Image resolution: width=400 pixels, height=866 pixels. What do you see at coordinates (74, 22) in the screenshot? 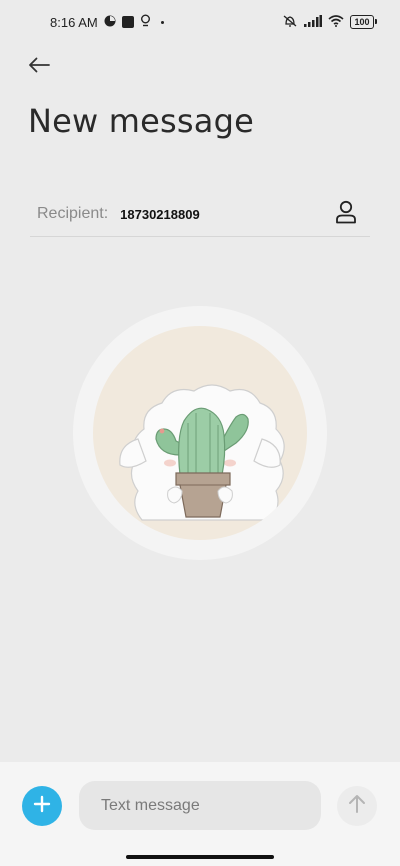
I see `status-time: 8:16 AM` at bounding box center [74, 22].